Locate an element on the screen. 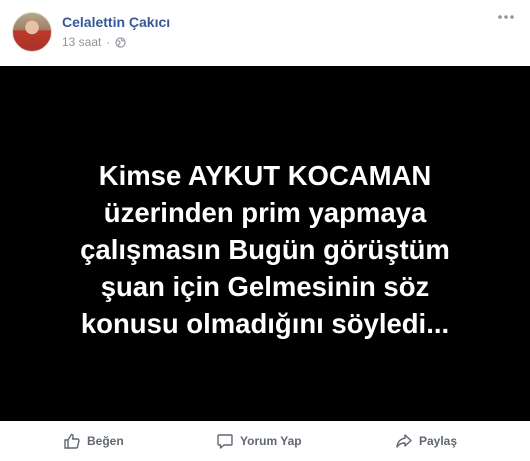 The width and height of the screenshot is (530, 461). share-label: Paylaş is located at coordinates (438, 441).